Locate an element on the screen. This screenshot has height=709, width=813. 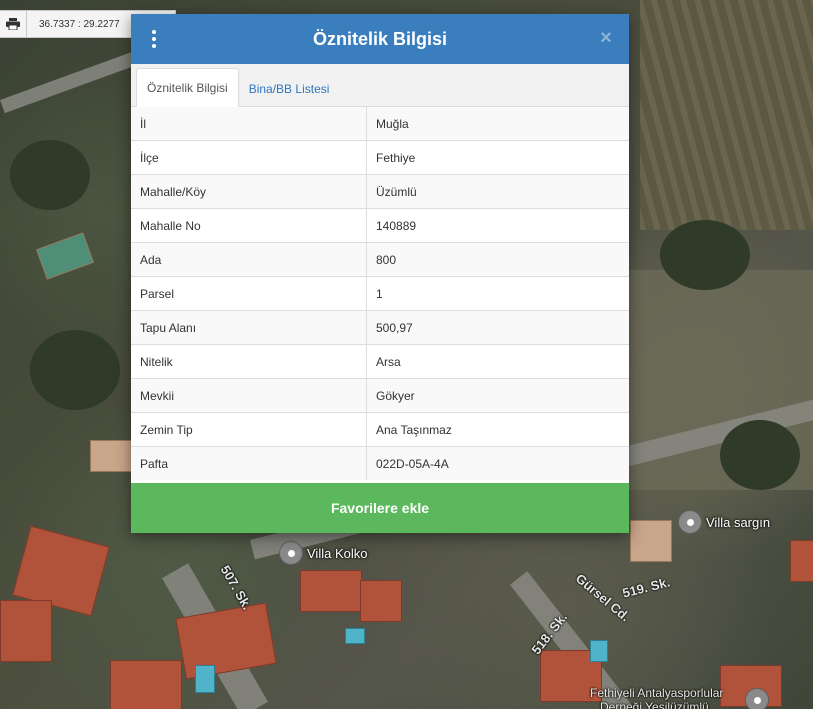
table-row: Tapu Alanı 500,97 is located at coordinates (380, 327).